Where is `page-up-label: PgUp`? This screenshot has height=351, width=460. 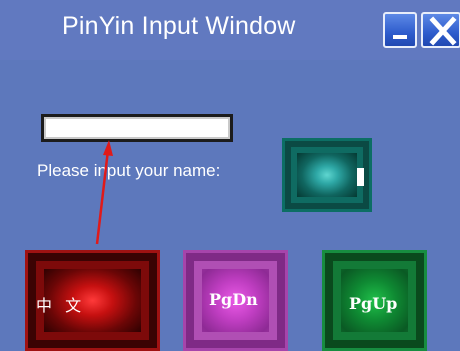 page-up-label: PgUp is located at coordinates (373, 303).